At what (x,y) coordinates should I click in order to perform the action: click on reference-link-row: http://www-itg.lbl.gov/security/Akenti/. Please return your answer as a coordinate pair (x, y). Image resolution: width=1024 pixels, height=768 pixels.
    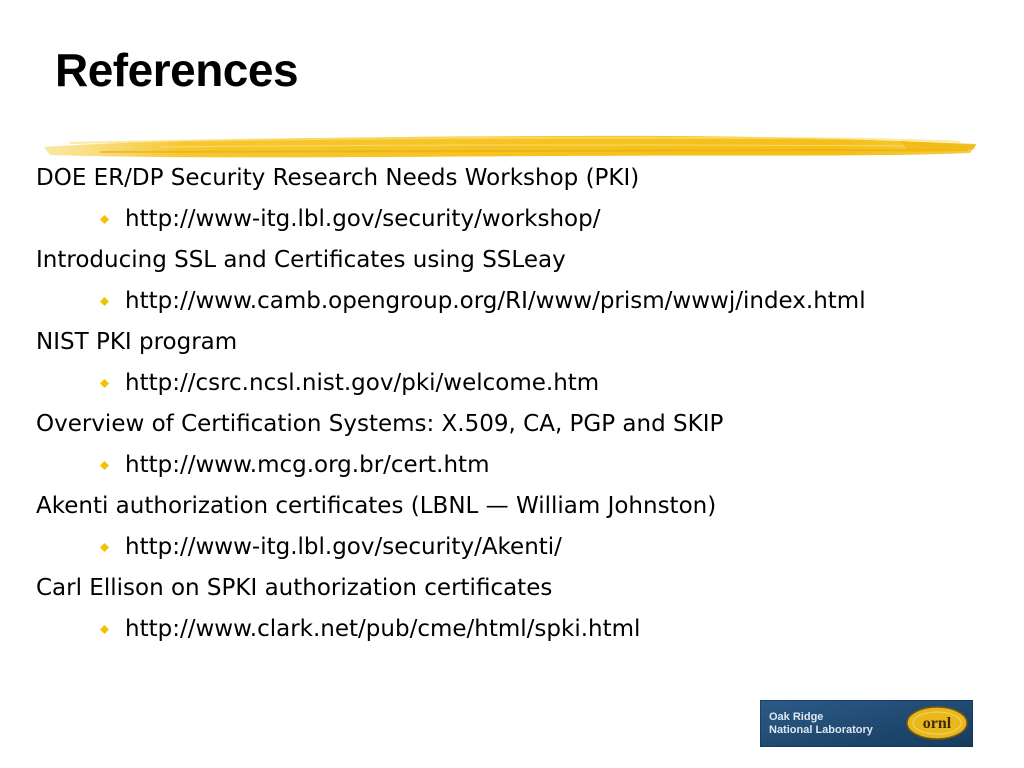
    Looking at the image, I should click on (516, 547).